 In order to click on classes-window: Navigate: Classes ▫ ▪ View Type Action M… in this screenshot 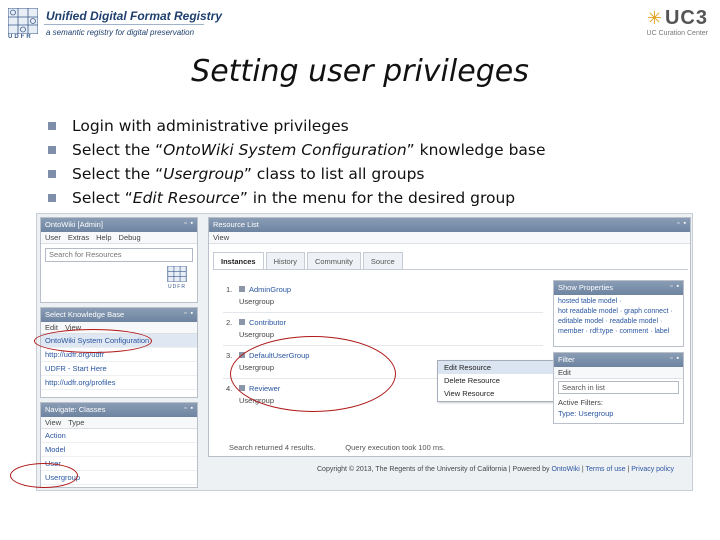, I will do `click(119, 445)`.